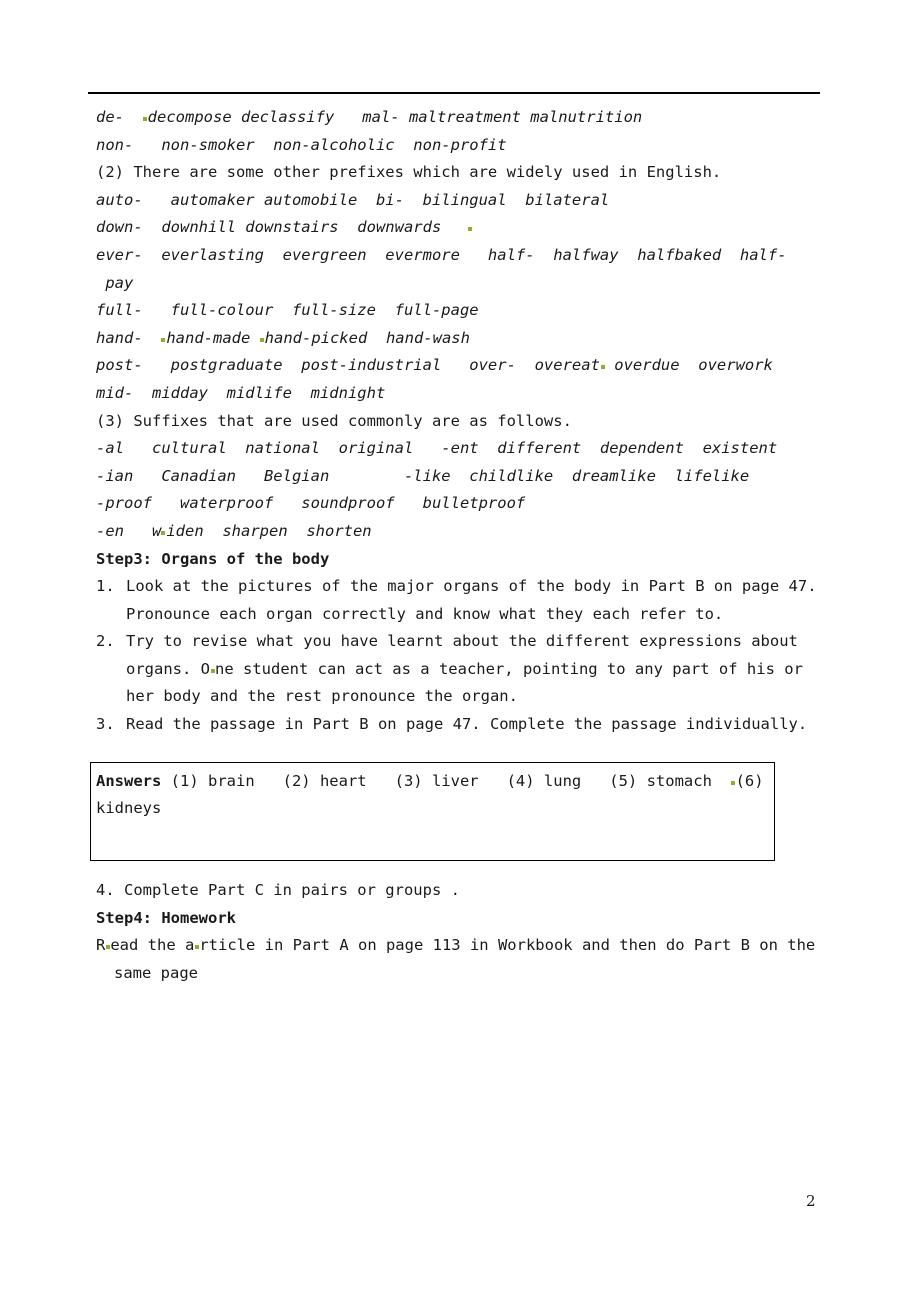 The height and width of the screenshot is (1300, 920). What do you see at coordinates (129, 781) in the screenshot?
I see `answers-label: Answers` at bounding box center [129, 781].